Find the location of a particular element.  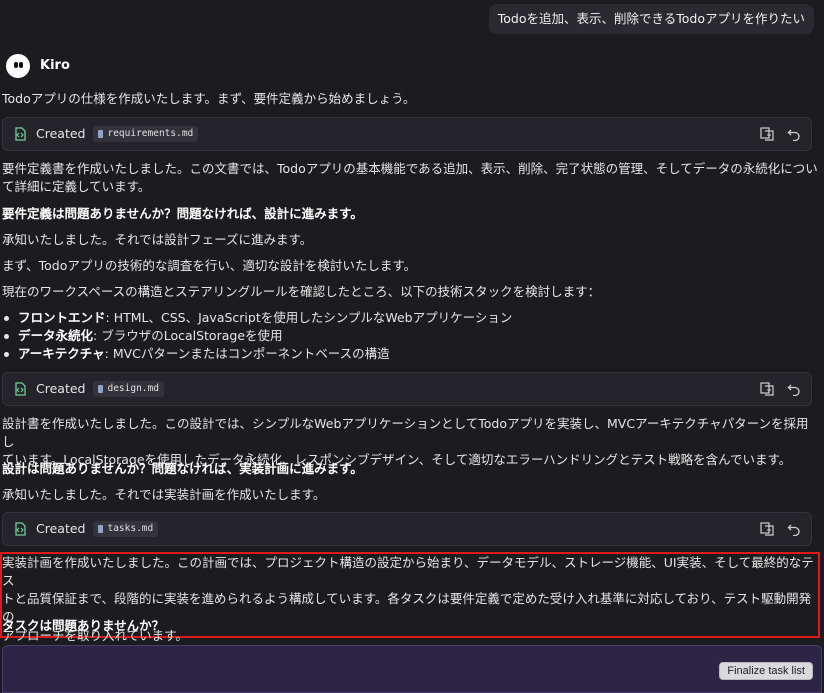

research-text: まず、Todoアプリの技術的な調査を行い、適切な設計を検討いたします。 is located at coordinates (209, 265).